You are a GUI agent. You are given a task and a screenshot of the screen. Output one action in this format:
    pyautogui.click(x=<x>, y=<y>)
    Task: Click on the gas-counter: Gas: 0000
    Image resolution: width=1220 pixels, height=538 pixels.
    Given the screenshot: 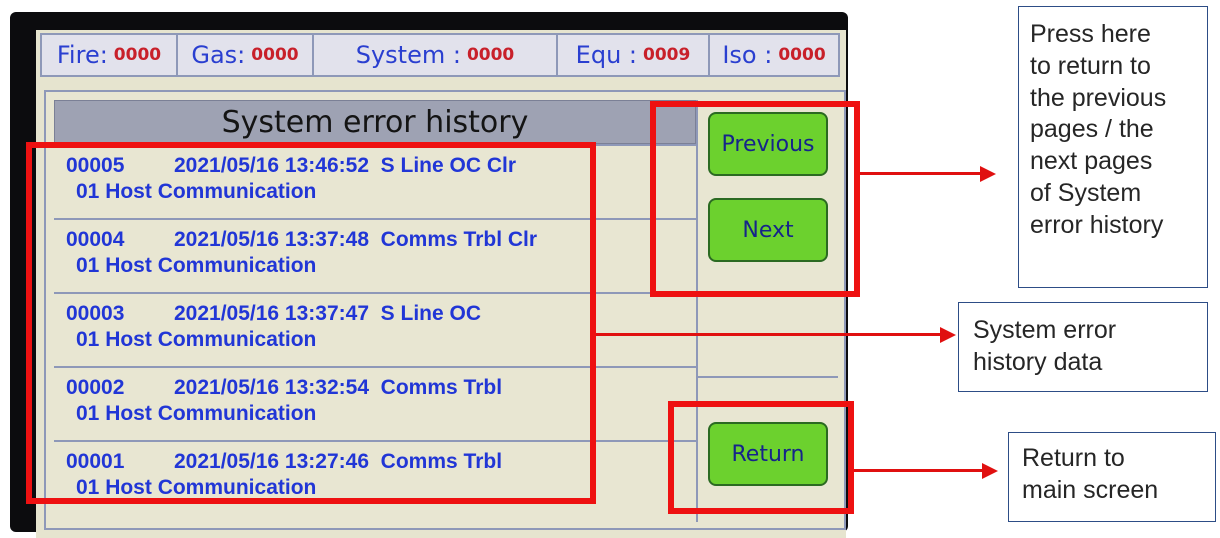 What is the action you would take?
    pyautogui.click(x=246, y=55)
    